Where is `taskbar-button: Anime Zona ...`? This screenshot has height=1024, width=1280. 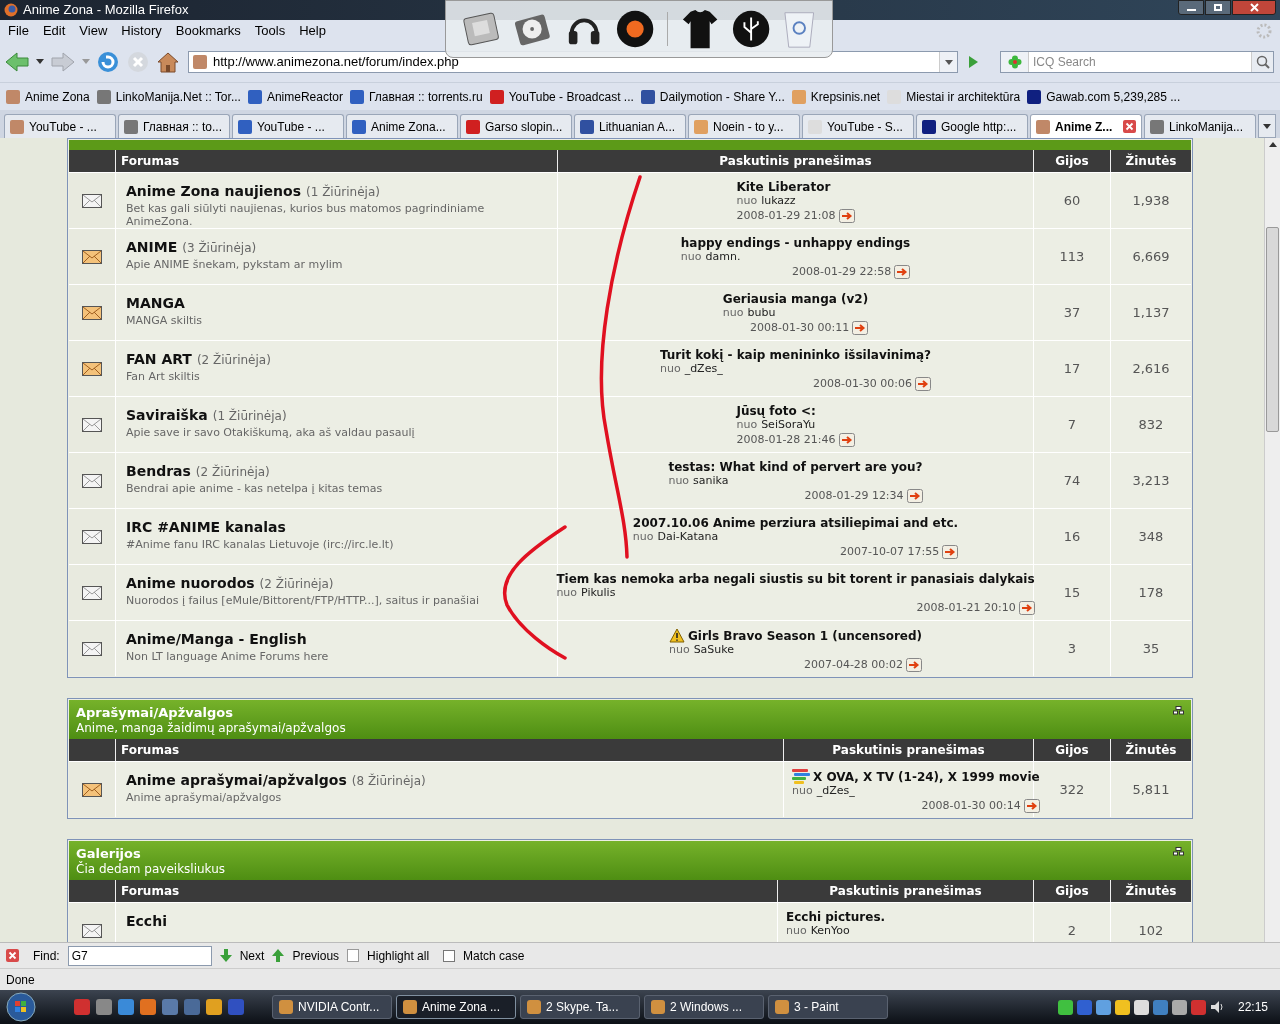
taskbar-button: Anime Zona ... is located at coordinates (456, 1007).